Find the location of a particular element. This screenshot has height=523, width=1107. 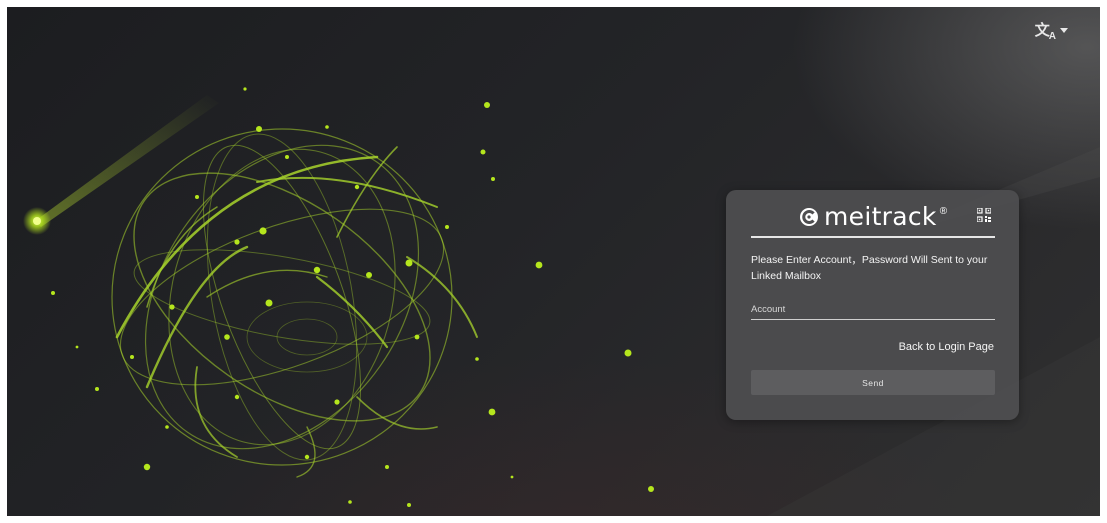

account-input is located at coordinates (873, 309).